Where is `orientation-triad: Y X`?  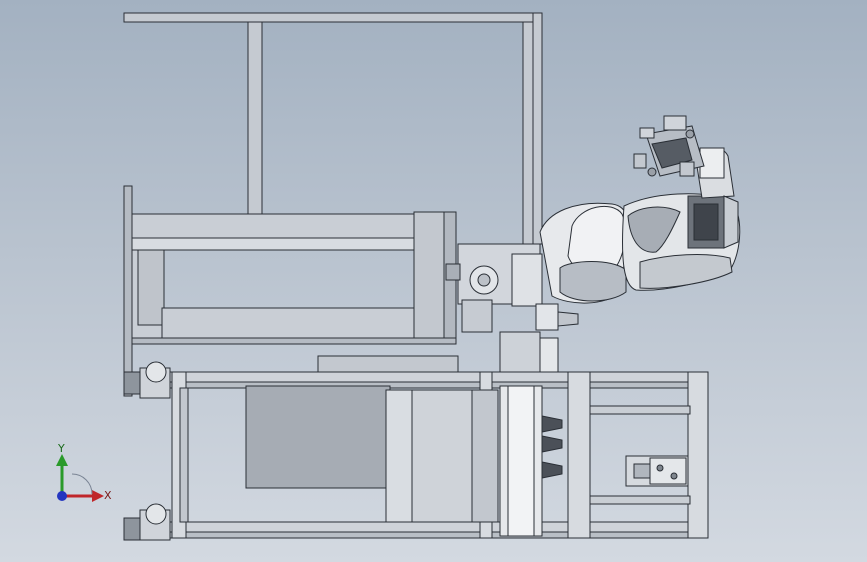
orientation-triad: Y X is located at coordinates (84, 472).